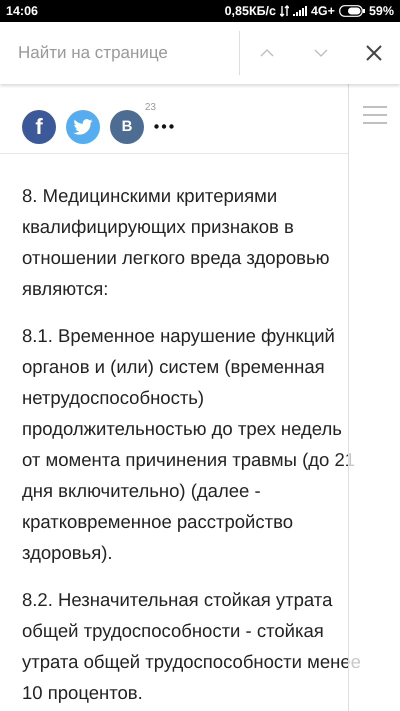 The image size is (400, 711). What do you see at coordinates (173, 631) in the screenshot?
I see `article-text-line: общей трудоспособности - стойкая` at bounding box center [173, 631].